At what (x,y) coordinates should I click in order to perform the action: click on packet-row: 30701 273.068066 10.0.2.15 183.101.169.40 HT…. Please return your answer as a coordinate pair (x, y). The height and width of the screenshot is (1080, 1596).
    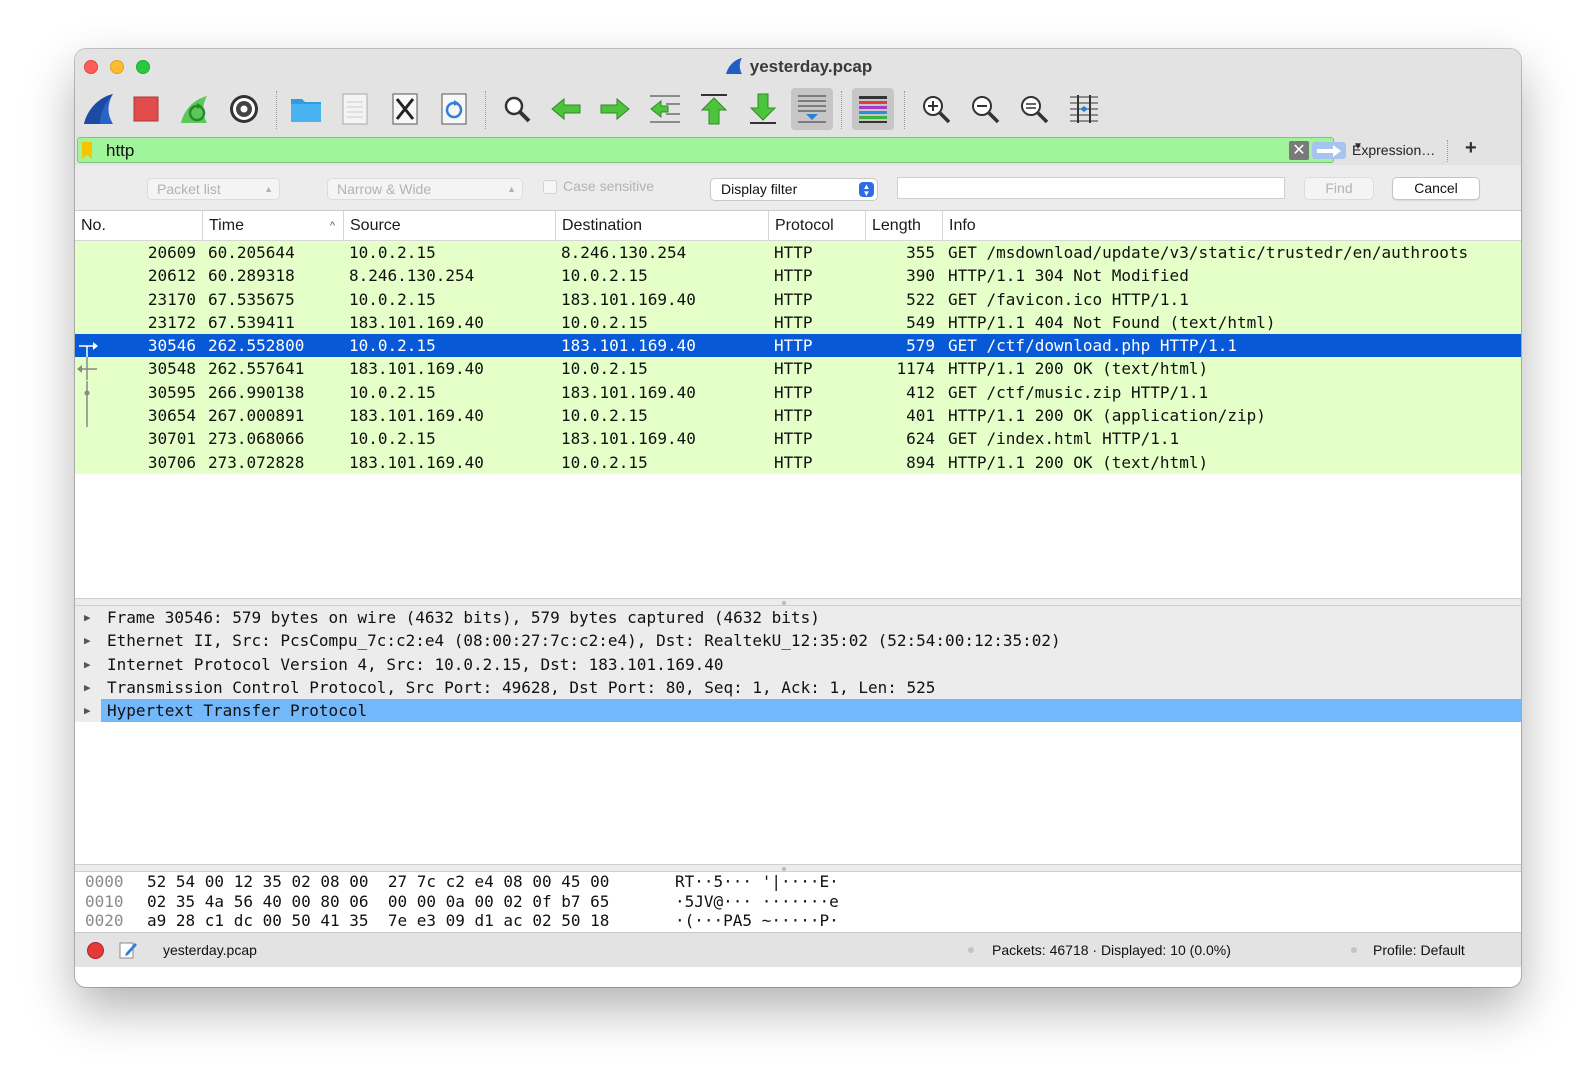
    Looking at the image, I should click on (798, 439).